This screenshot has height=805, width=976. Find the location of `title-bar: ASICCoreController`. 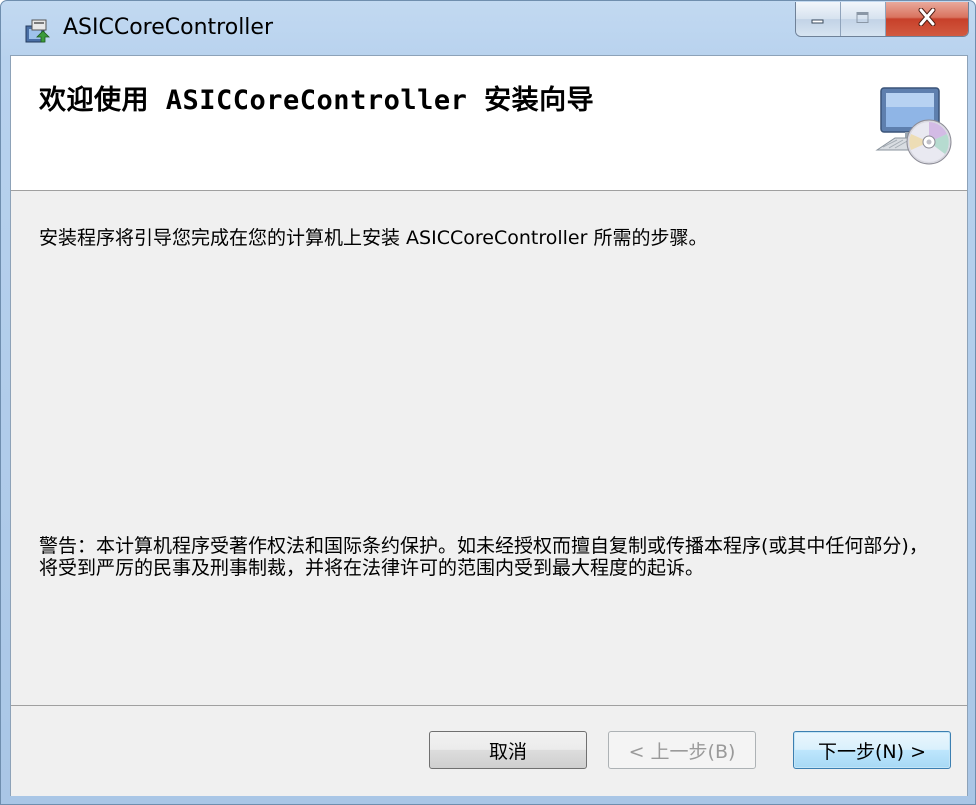

title-bar: ASICCoreController is located at coordinates (488, 28).